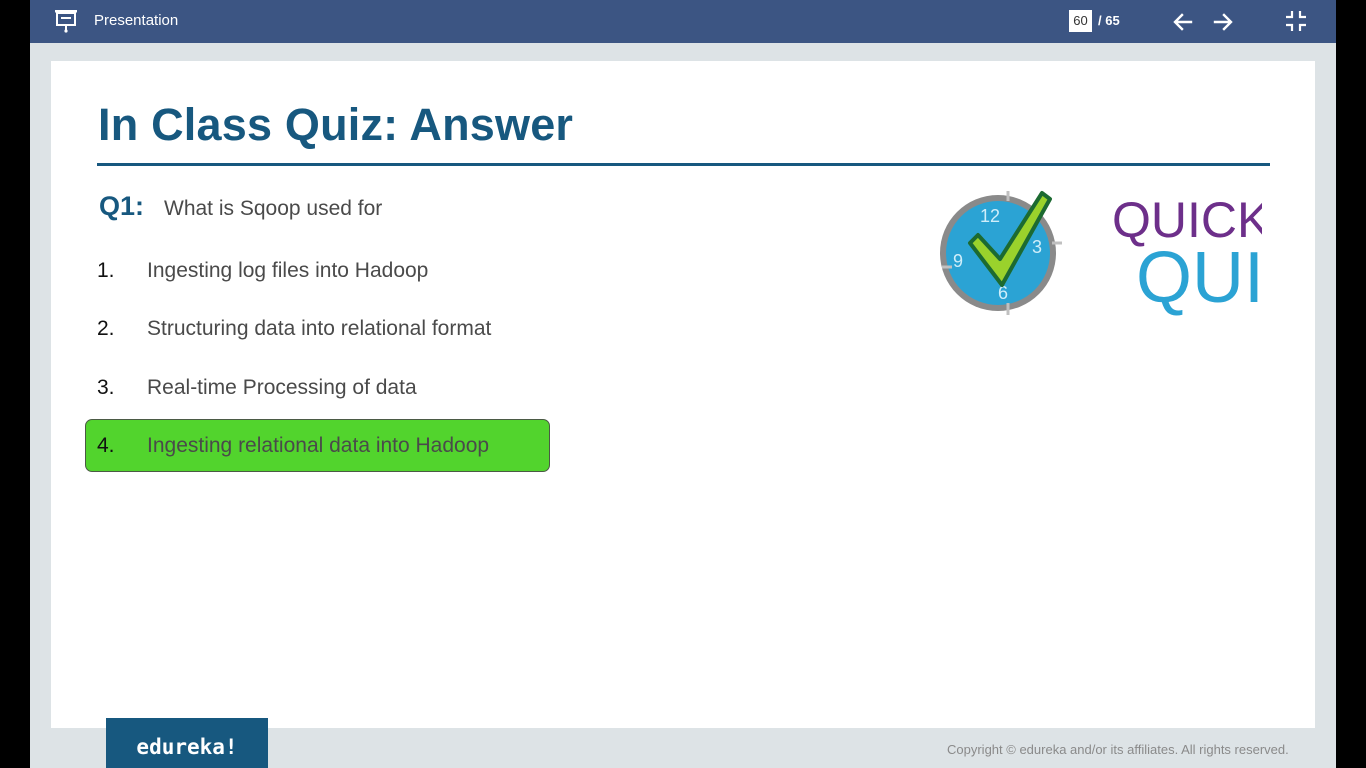  Describe the element at coordinates (1296, 21) in the screenshot. I see `exit-fullscreen-icon` at that location.